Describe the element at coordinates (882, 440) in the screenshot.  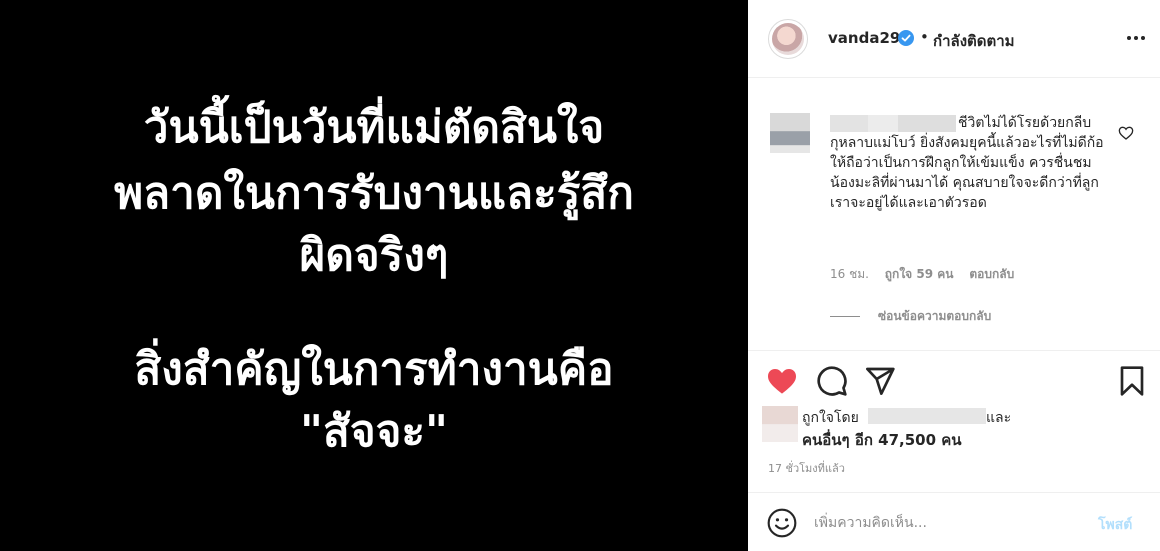
I see `others-likes-link: คนอื่นๆ อีก 47,500 คน` at that location.